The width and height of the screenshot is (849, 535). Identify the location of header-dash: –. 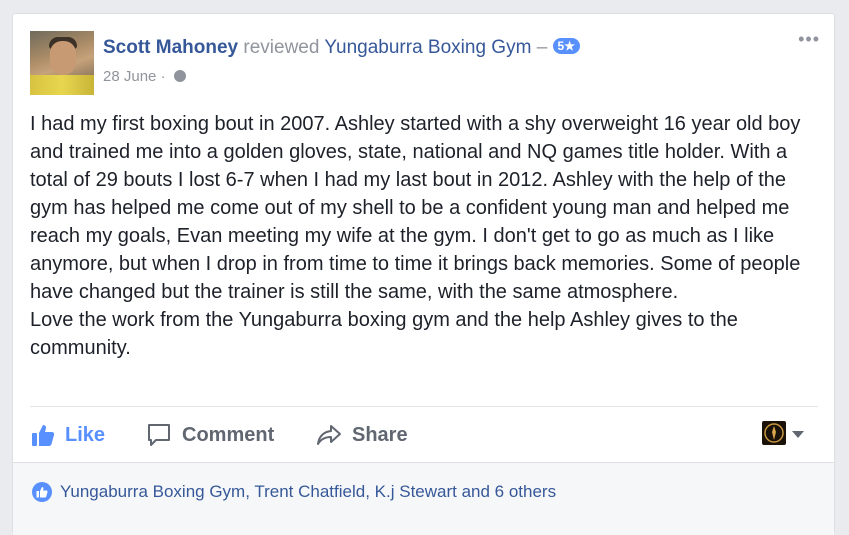
(542, 47).